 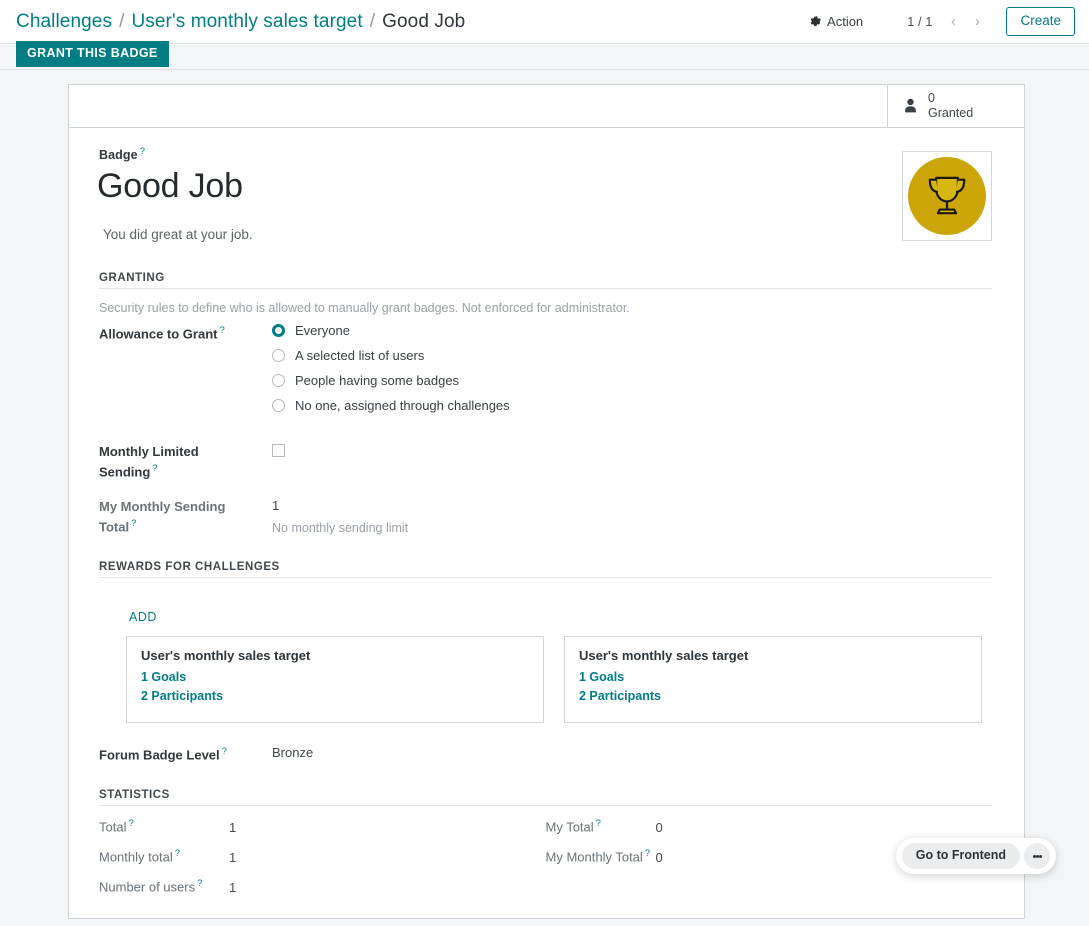 What do you see at coordinates (960, 856) in the screenshot?
I see `go-to-frontend-button: Go to Frontend` at bounding box center [960, 856].